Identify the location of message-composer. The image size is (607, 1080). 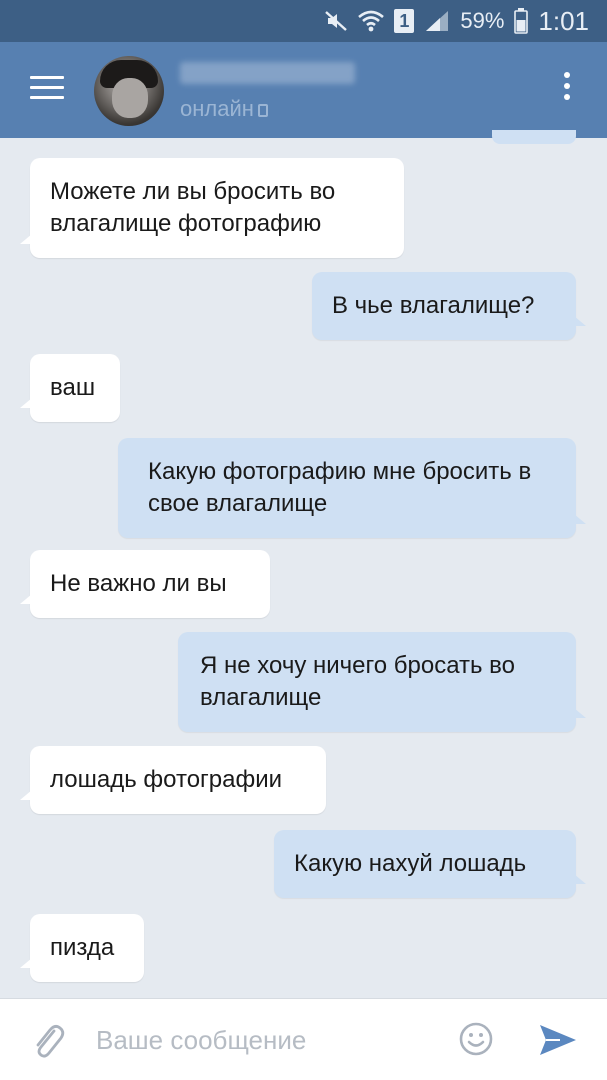
(303, 1039).